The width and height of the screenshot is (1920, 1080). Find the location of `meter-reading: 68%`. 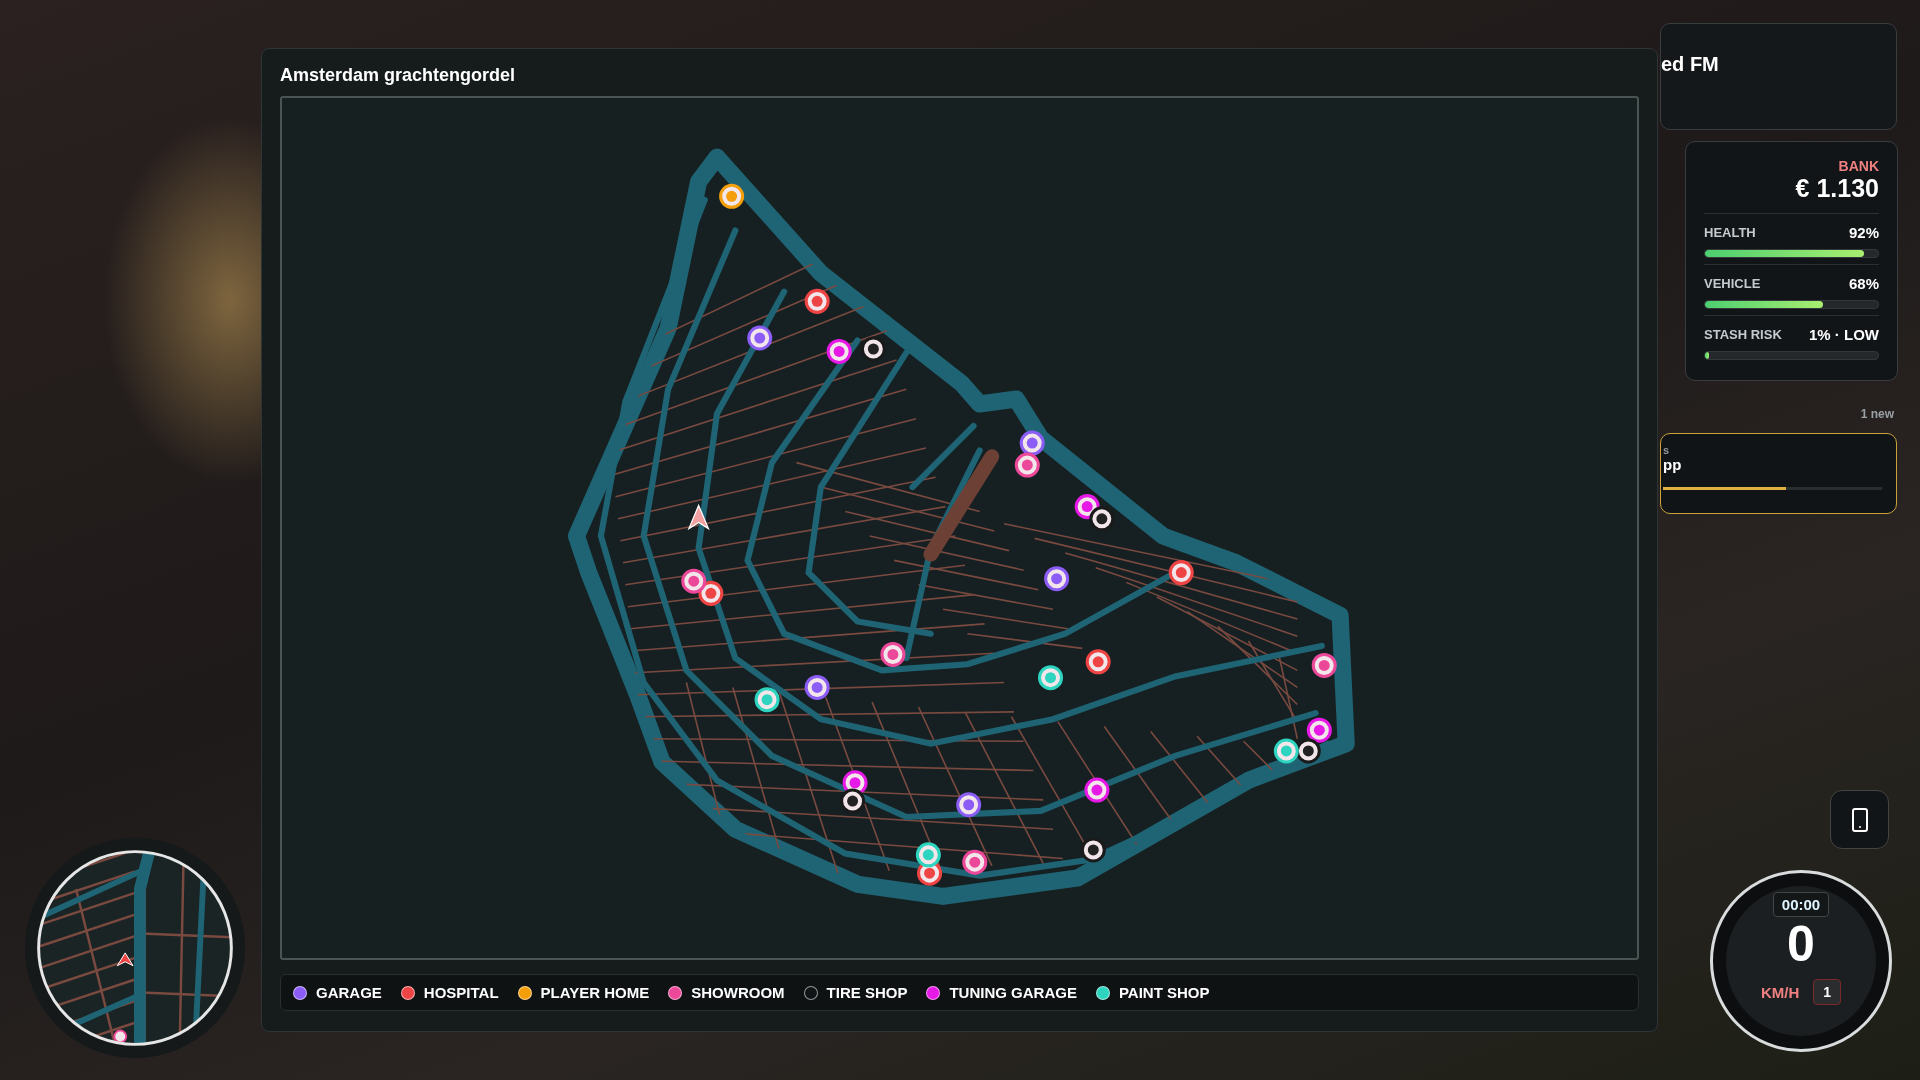

meter-reading: 68% is located at coordinates (1863, 283).